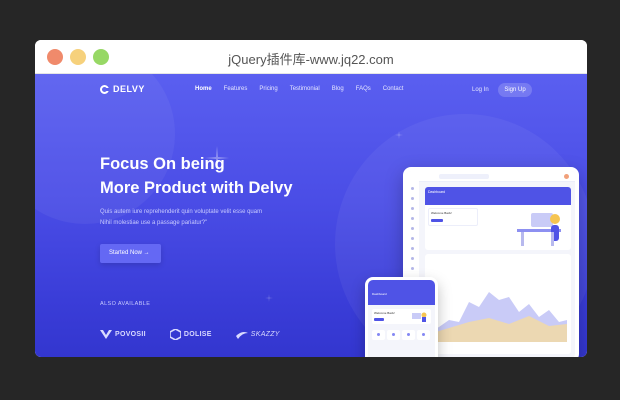 The width and height of the screenshot is (620, 400). What do you see at coordinates (453, 217) in the screenshot?
I see `tablet-welcome-card: Welcome Back!` at bounding box center [453, 217].